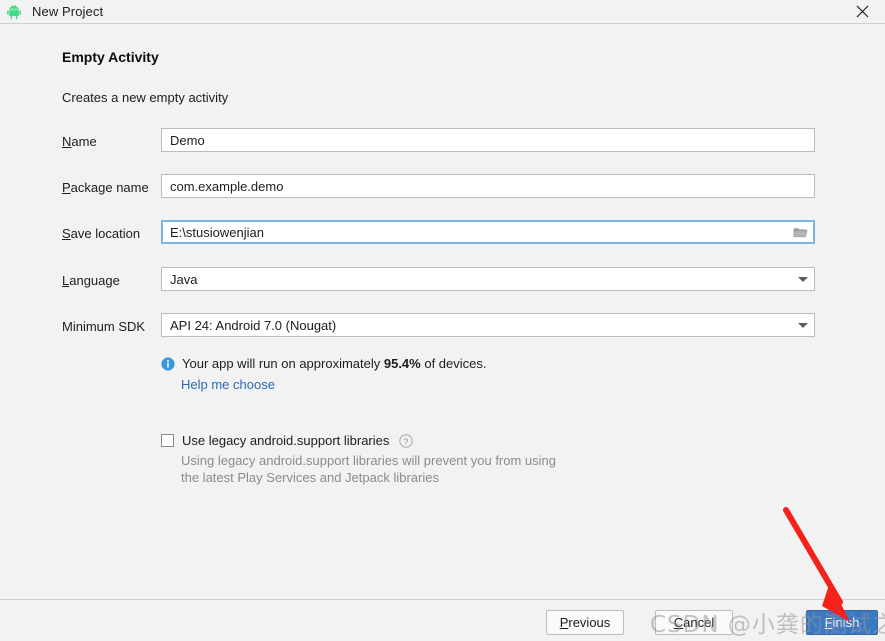 The width and height of the screenshot is (885, 641). Describe the element at coordinates (442, 12) in the screenshot. I see `window-title-bar: New Project` at that location.